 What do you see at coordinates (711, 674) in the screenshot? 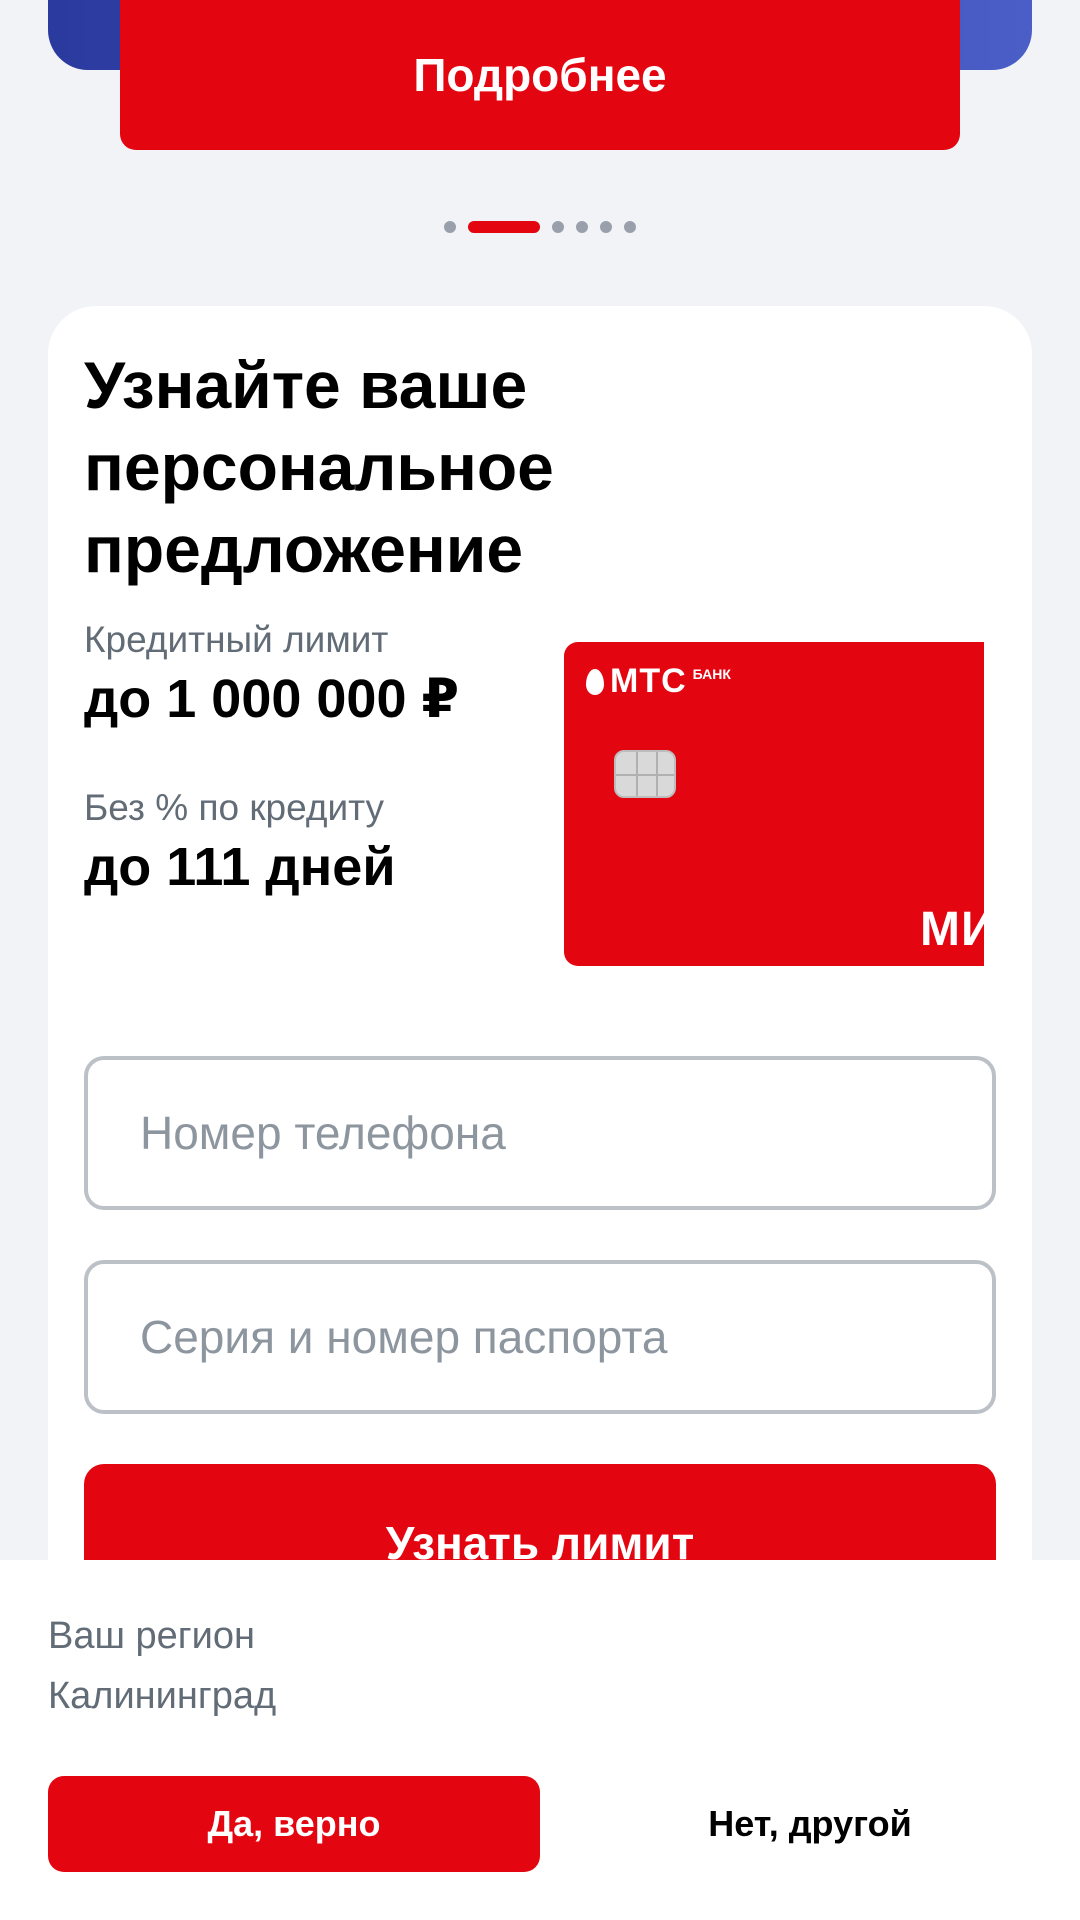
I see `logo-subtext: БАНК` at bounding box center [711, 674].